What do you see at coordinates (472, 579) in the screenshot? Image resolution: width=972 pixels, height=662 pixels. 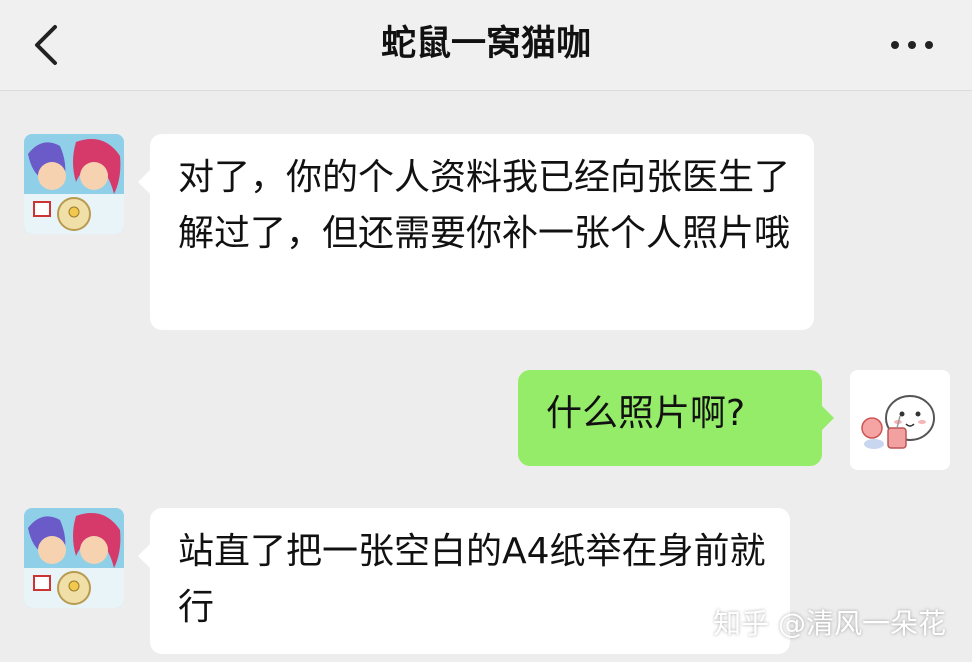 I see `message-text: 站直了把一张空白的A4纸举在身前就行` at bounding box center [472, 579].